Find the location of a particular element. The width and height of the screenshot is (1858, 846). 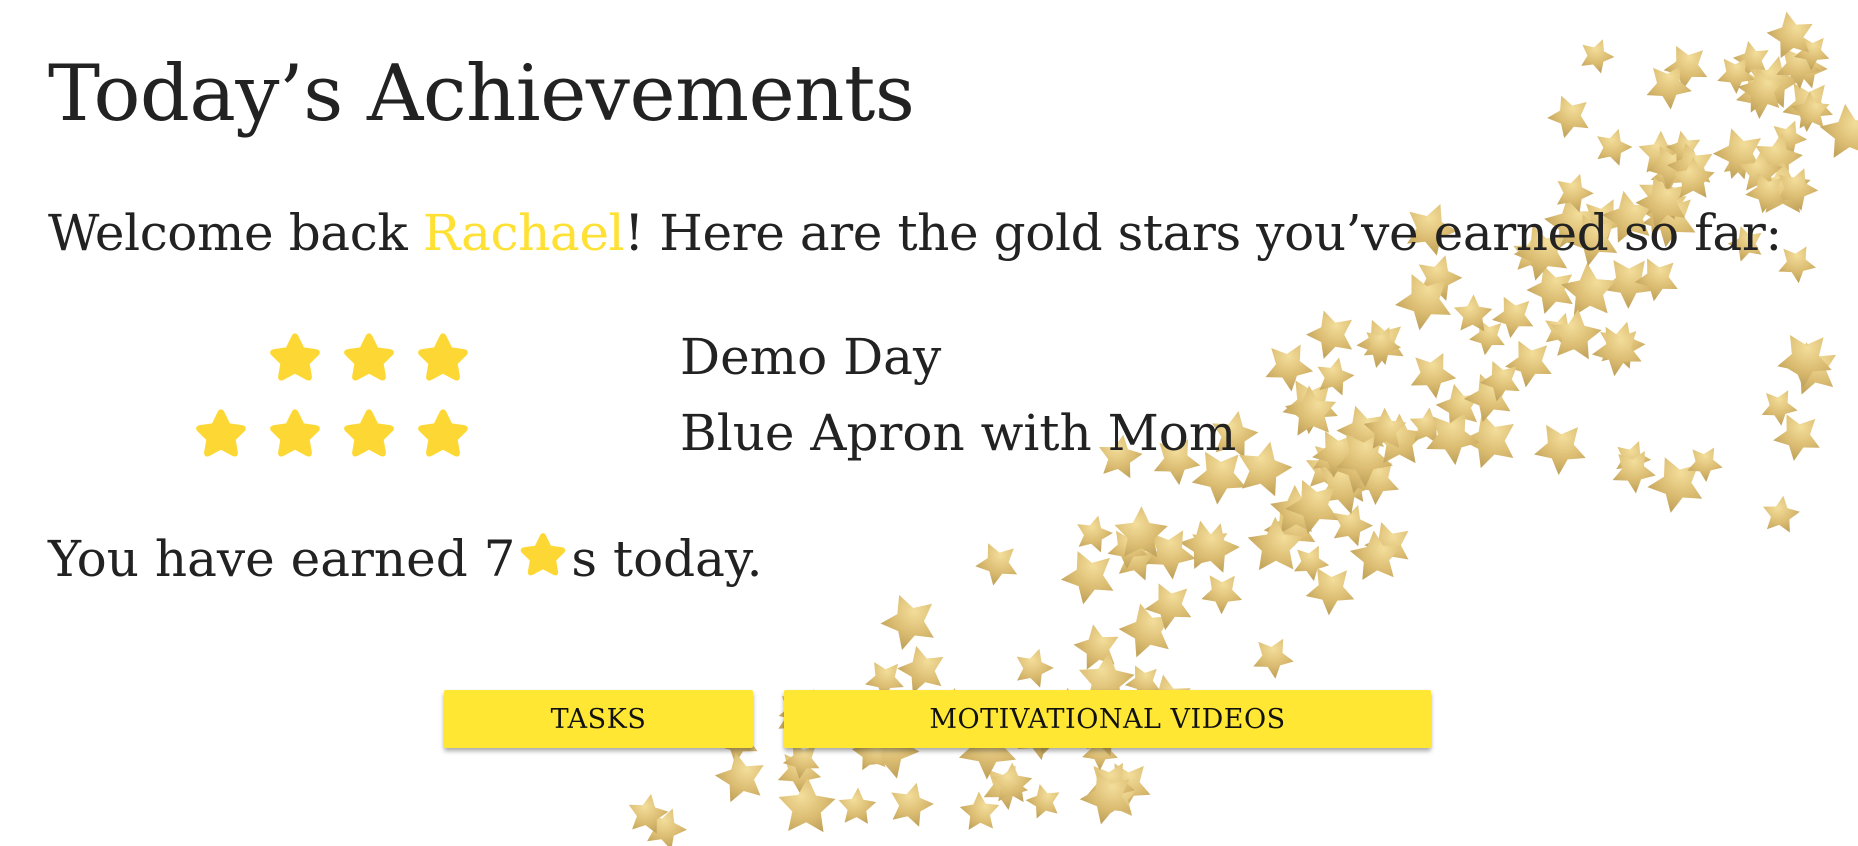

stars-earned-summary: You have earned 7 s today. is located at coordinates (405, 559).